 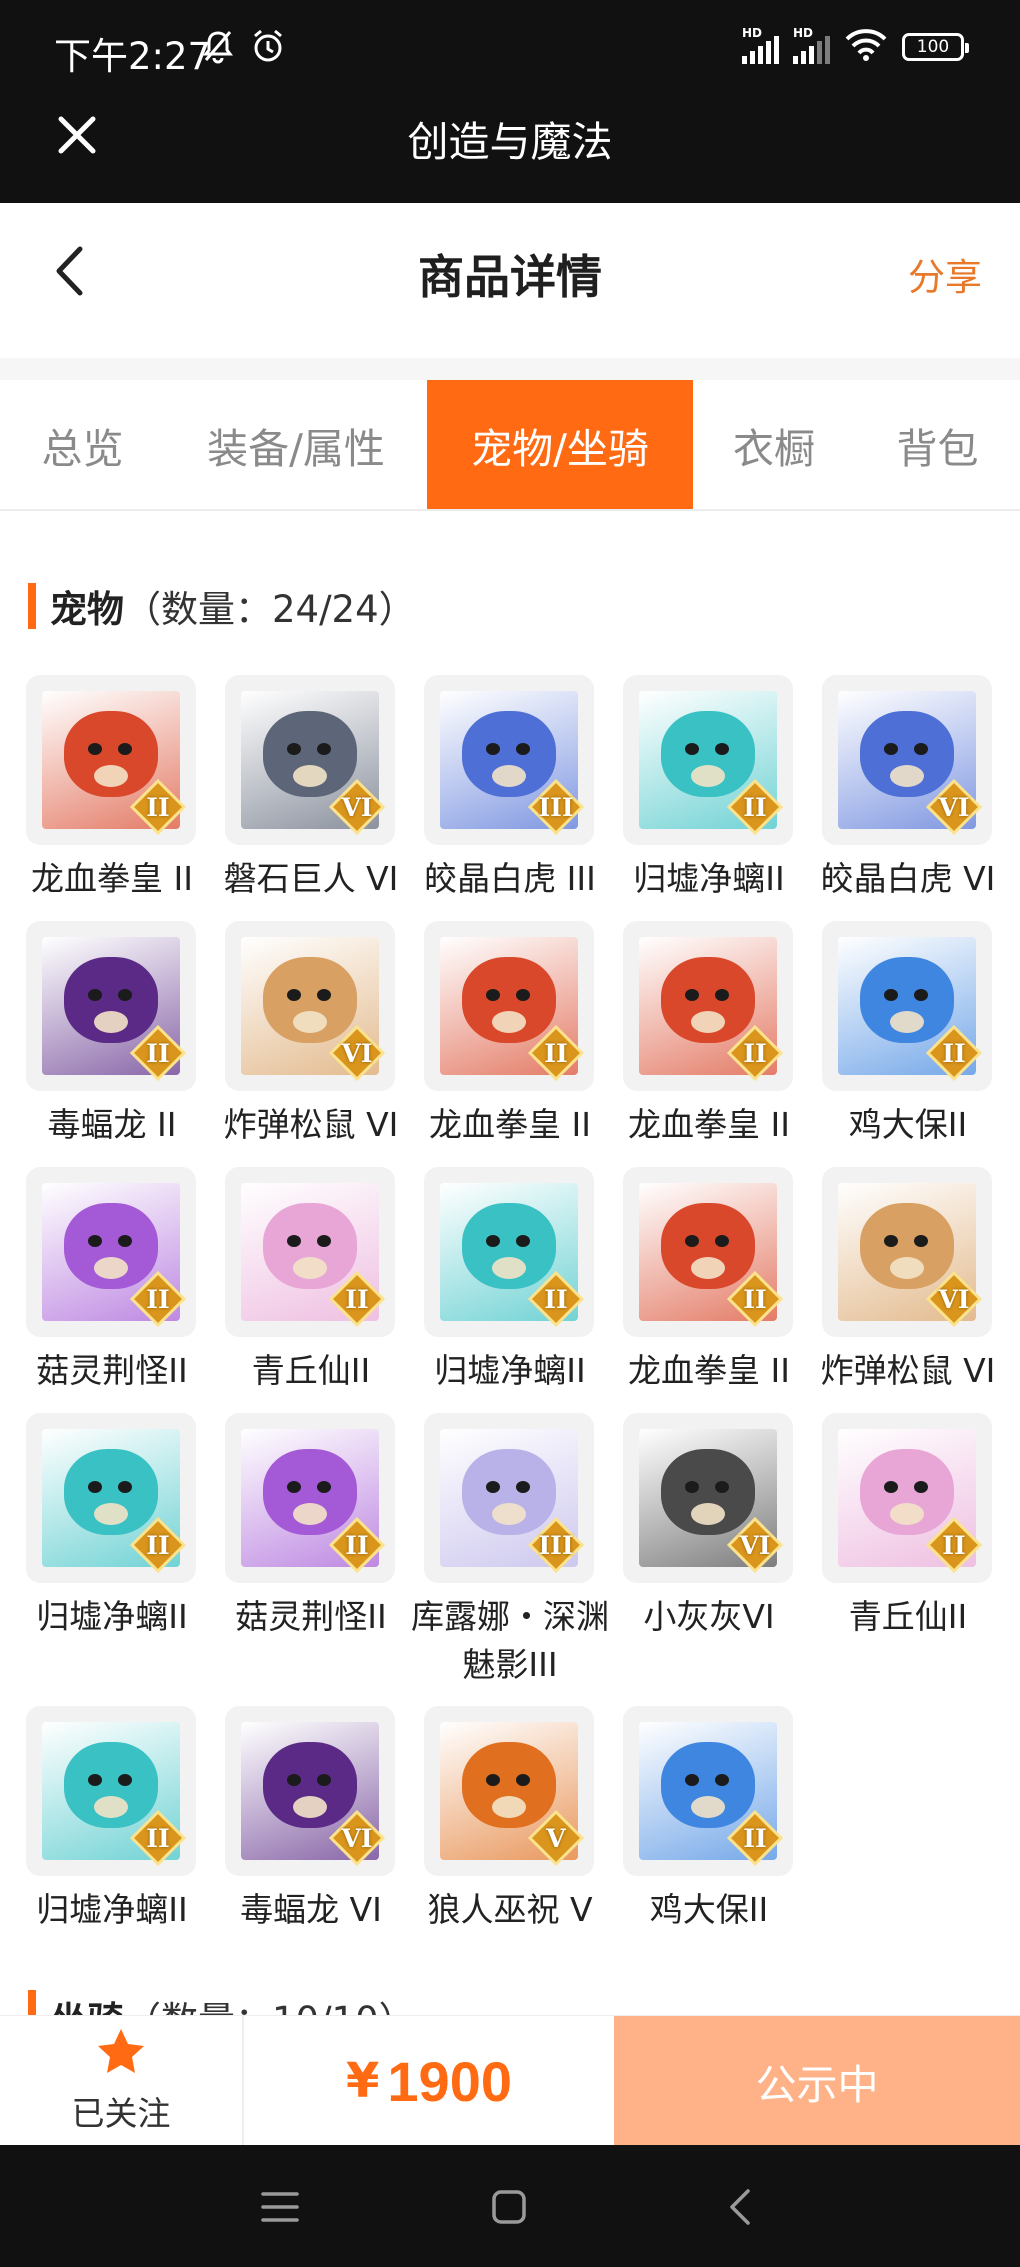 I want to click on follow-label: 已关注, so click(x=121, y=2113).